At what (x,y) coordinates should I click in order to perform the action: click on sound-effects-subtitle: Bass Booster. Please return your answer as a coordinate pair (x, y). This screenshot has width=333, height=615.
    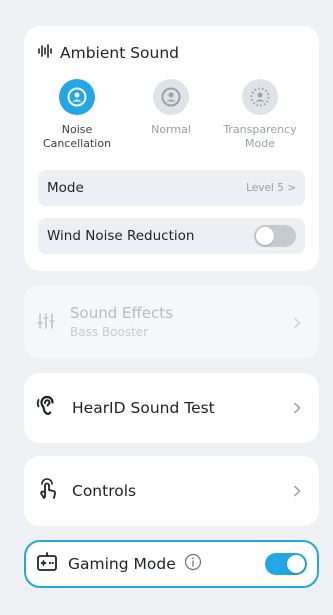
    Looking at the image, I should click on (109, 332).